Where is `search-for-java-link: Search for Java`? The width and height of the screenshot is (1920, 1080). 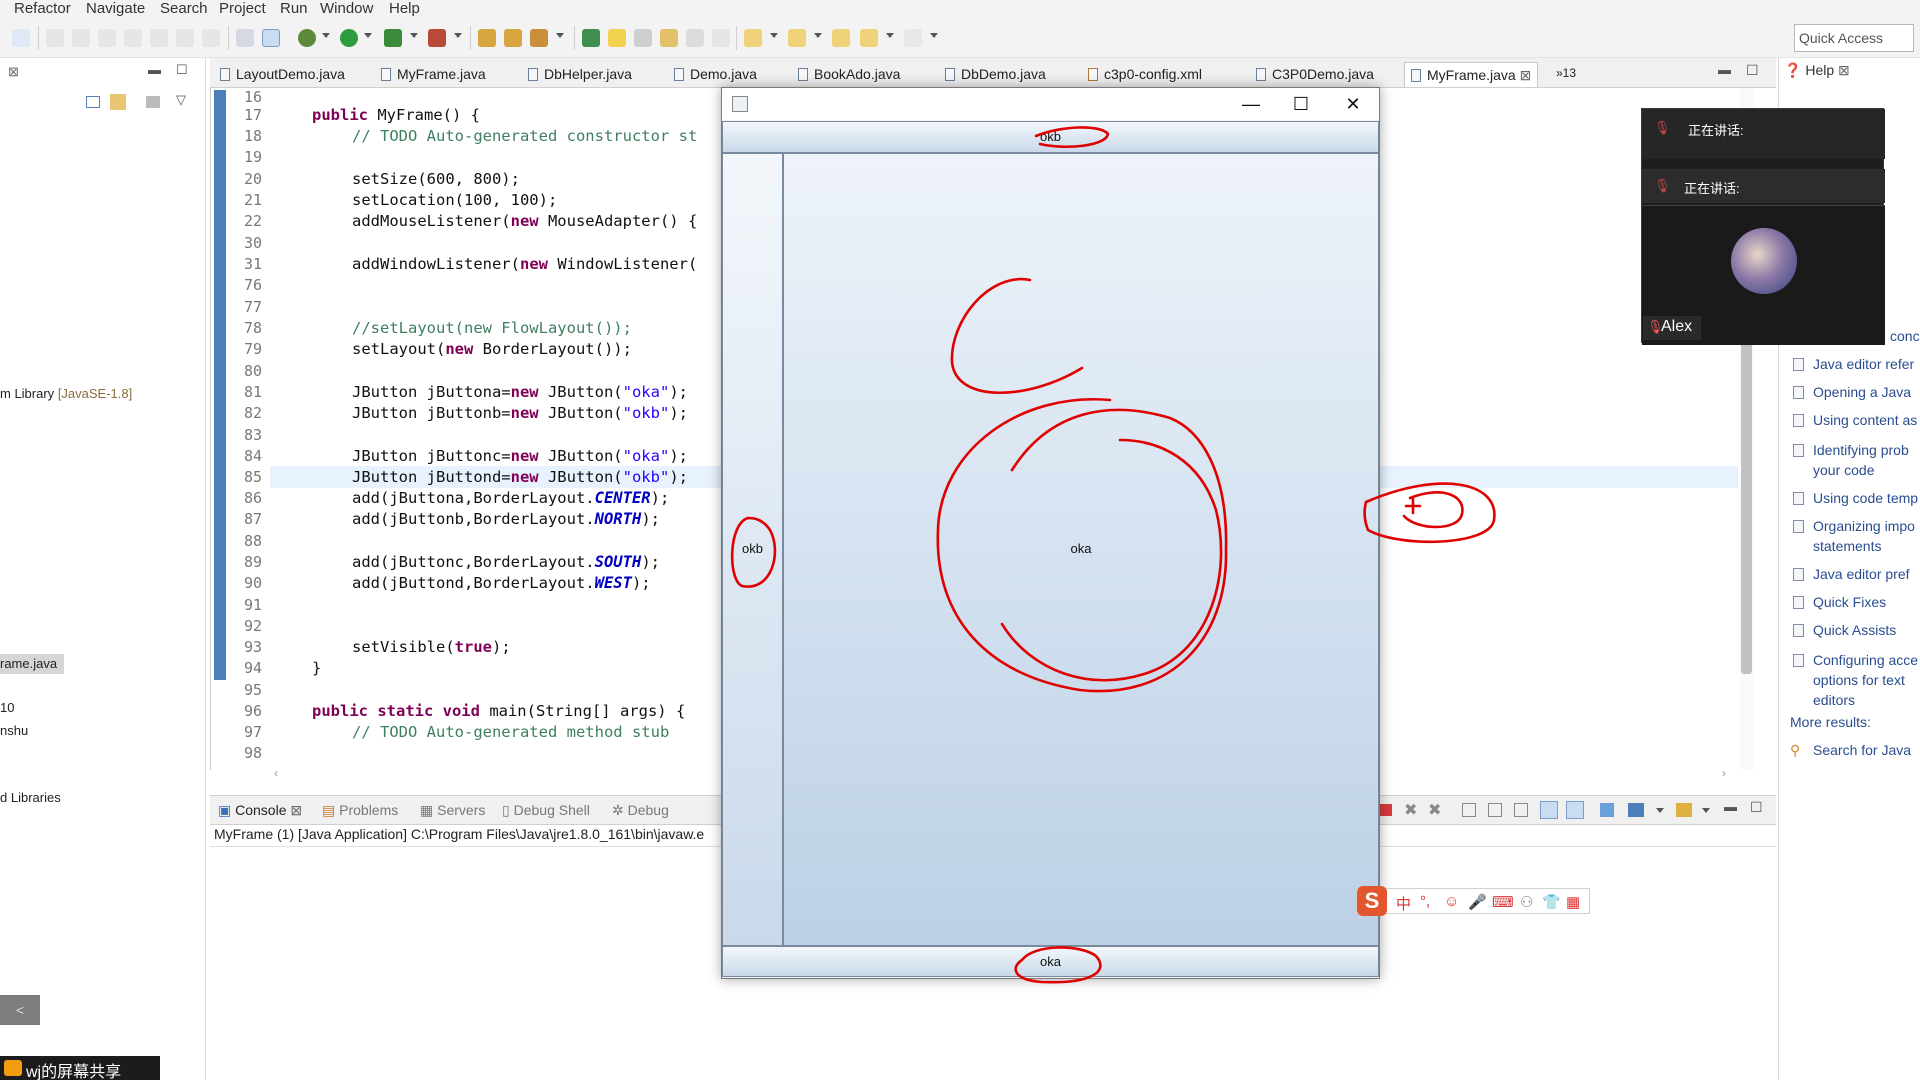 search-for-java-link: Search for Java is located at coordinates (1862, 750).